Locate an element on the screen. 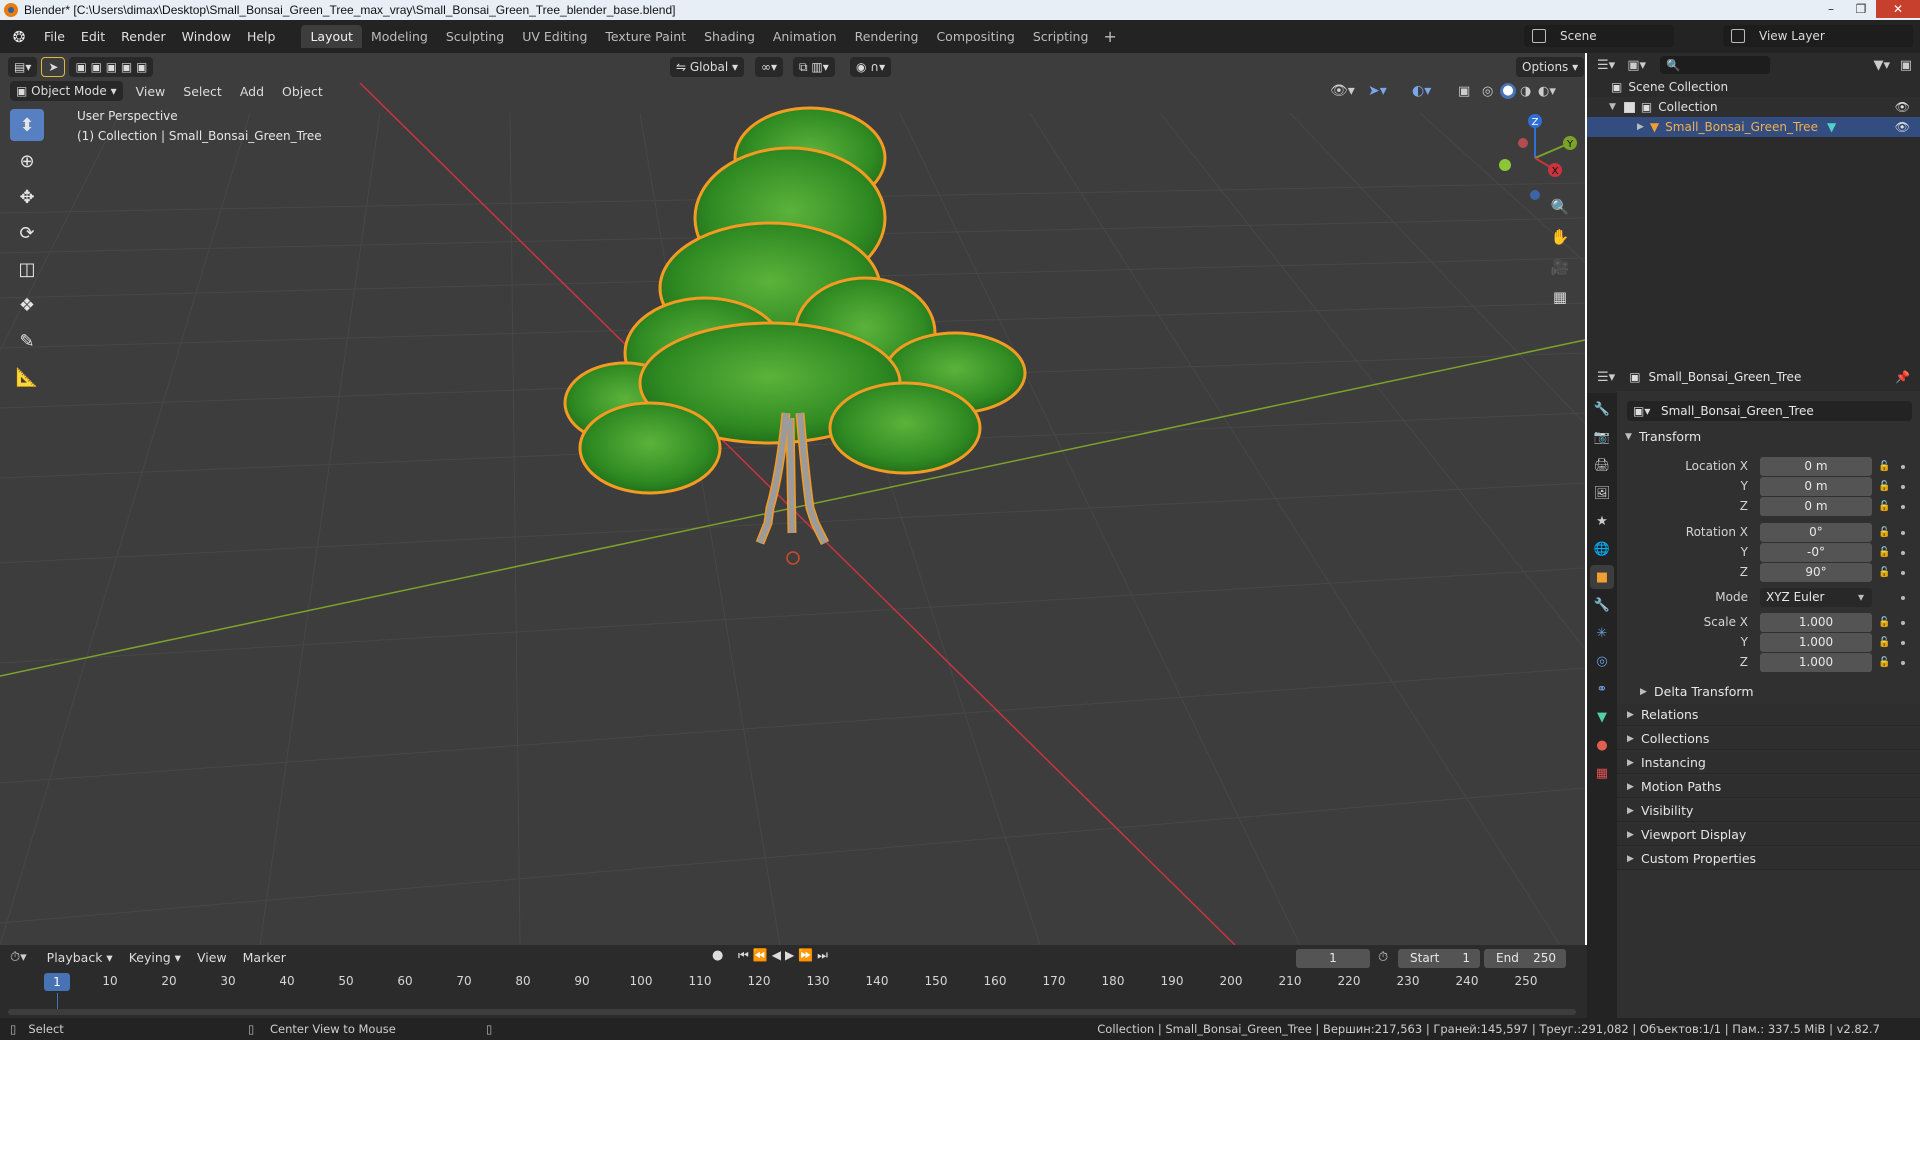 The height and width of the screenshot is (1158, 1920). transform-orientation-dropdown: ⇋ Global ▾ is located at coordinates (707, 67).